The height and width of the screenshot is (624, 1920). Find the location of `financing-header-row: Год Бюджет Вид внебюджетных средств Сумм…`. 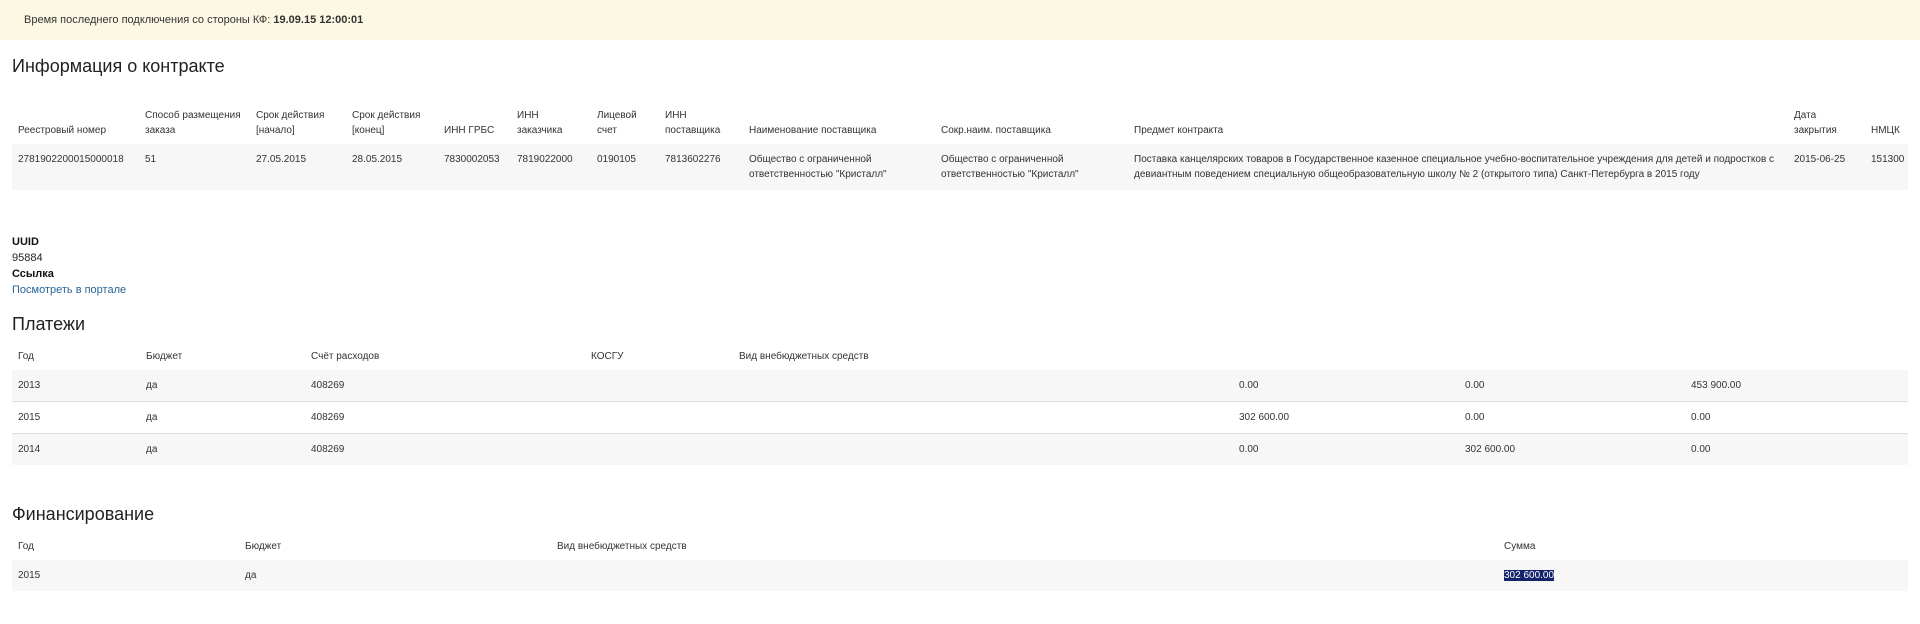

financing-header-row: Год Бюджет Вид внебюджетных средств Сумм… is located at coordinates (960, 549).